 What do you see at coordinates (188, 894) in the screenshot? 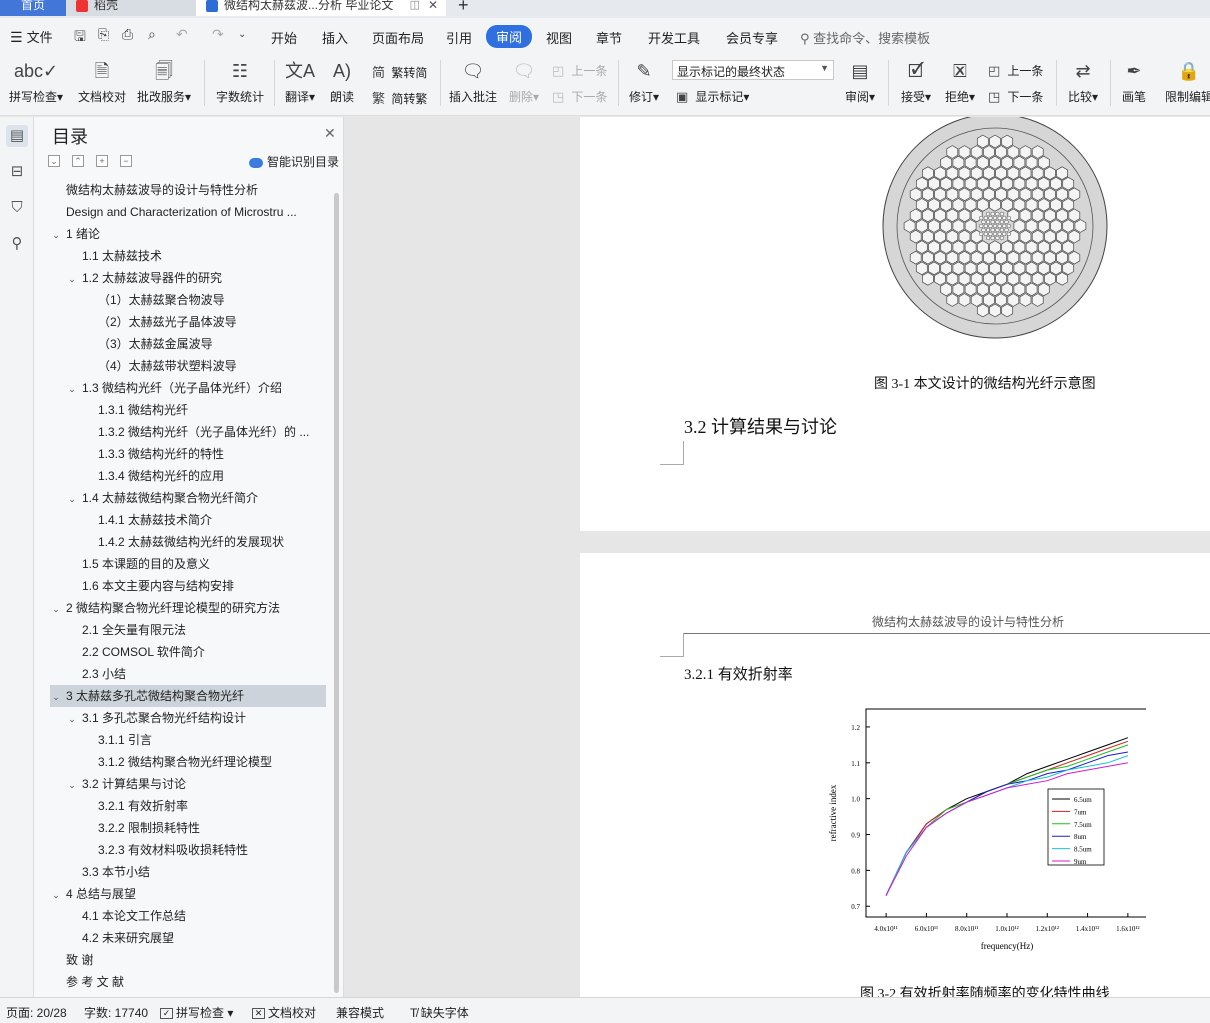
I see `toc-item: ⌄ 4 总结与展望` at bounding box center [188, 894].